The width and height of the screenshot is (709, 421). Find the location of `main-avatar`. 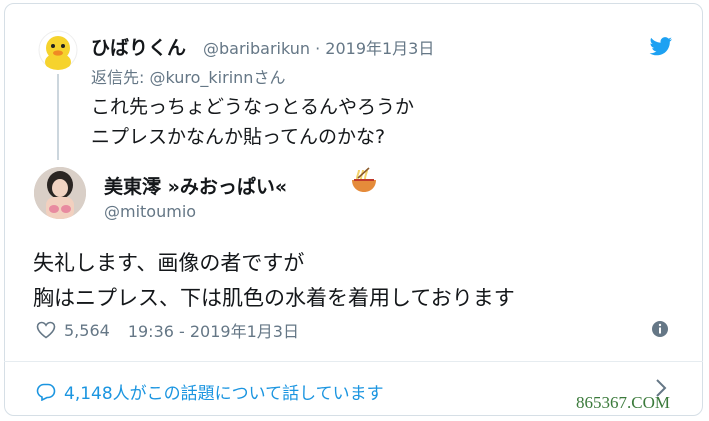

main-avatar is located at coordinates (60, 193).